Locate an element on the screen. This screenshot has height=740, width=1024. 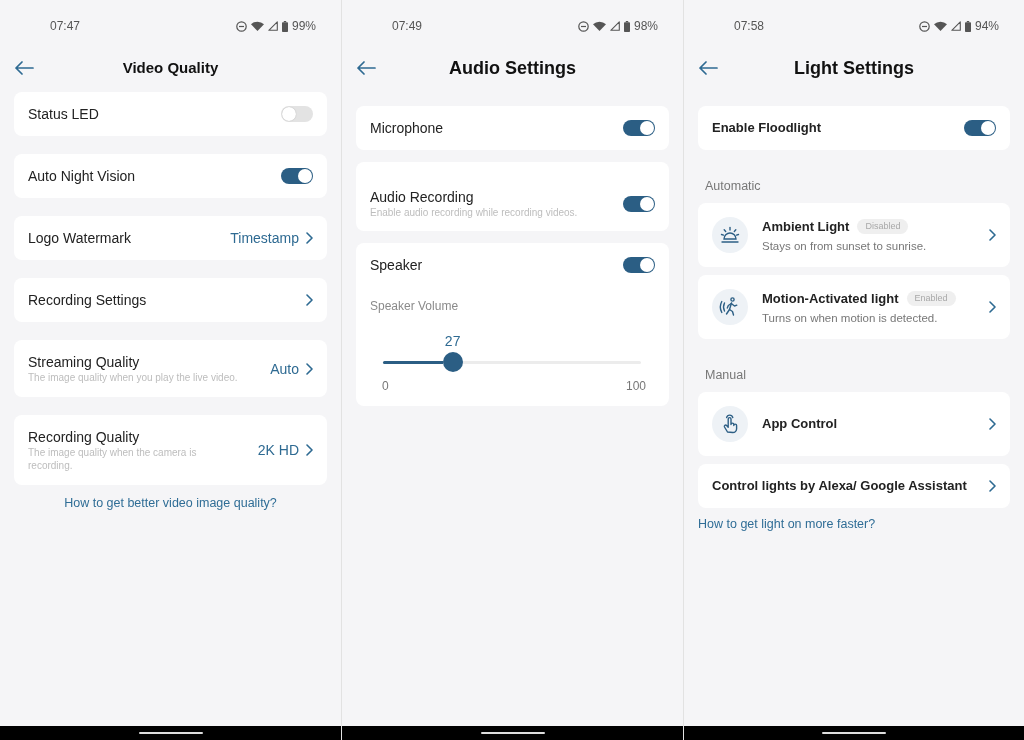
status-badge: Enabled is located at coordinates (931, 298).